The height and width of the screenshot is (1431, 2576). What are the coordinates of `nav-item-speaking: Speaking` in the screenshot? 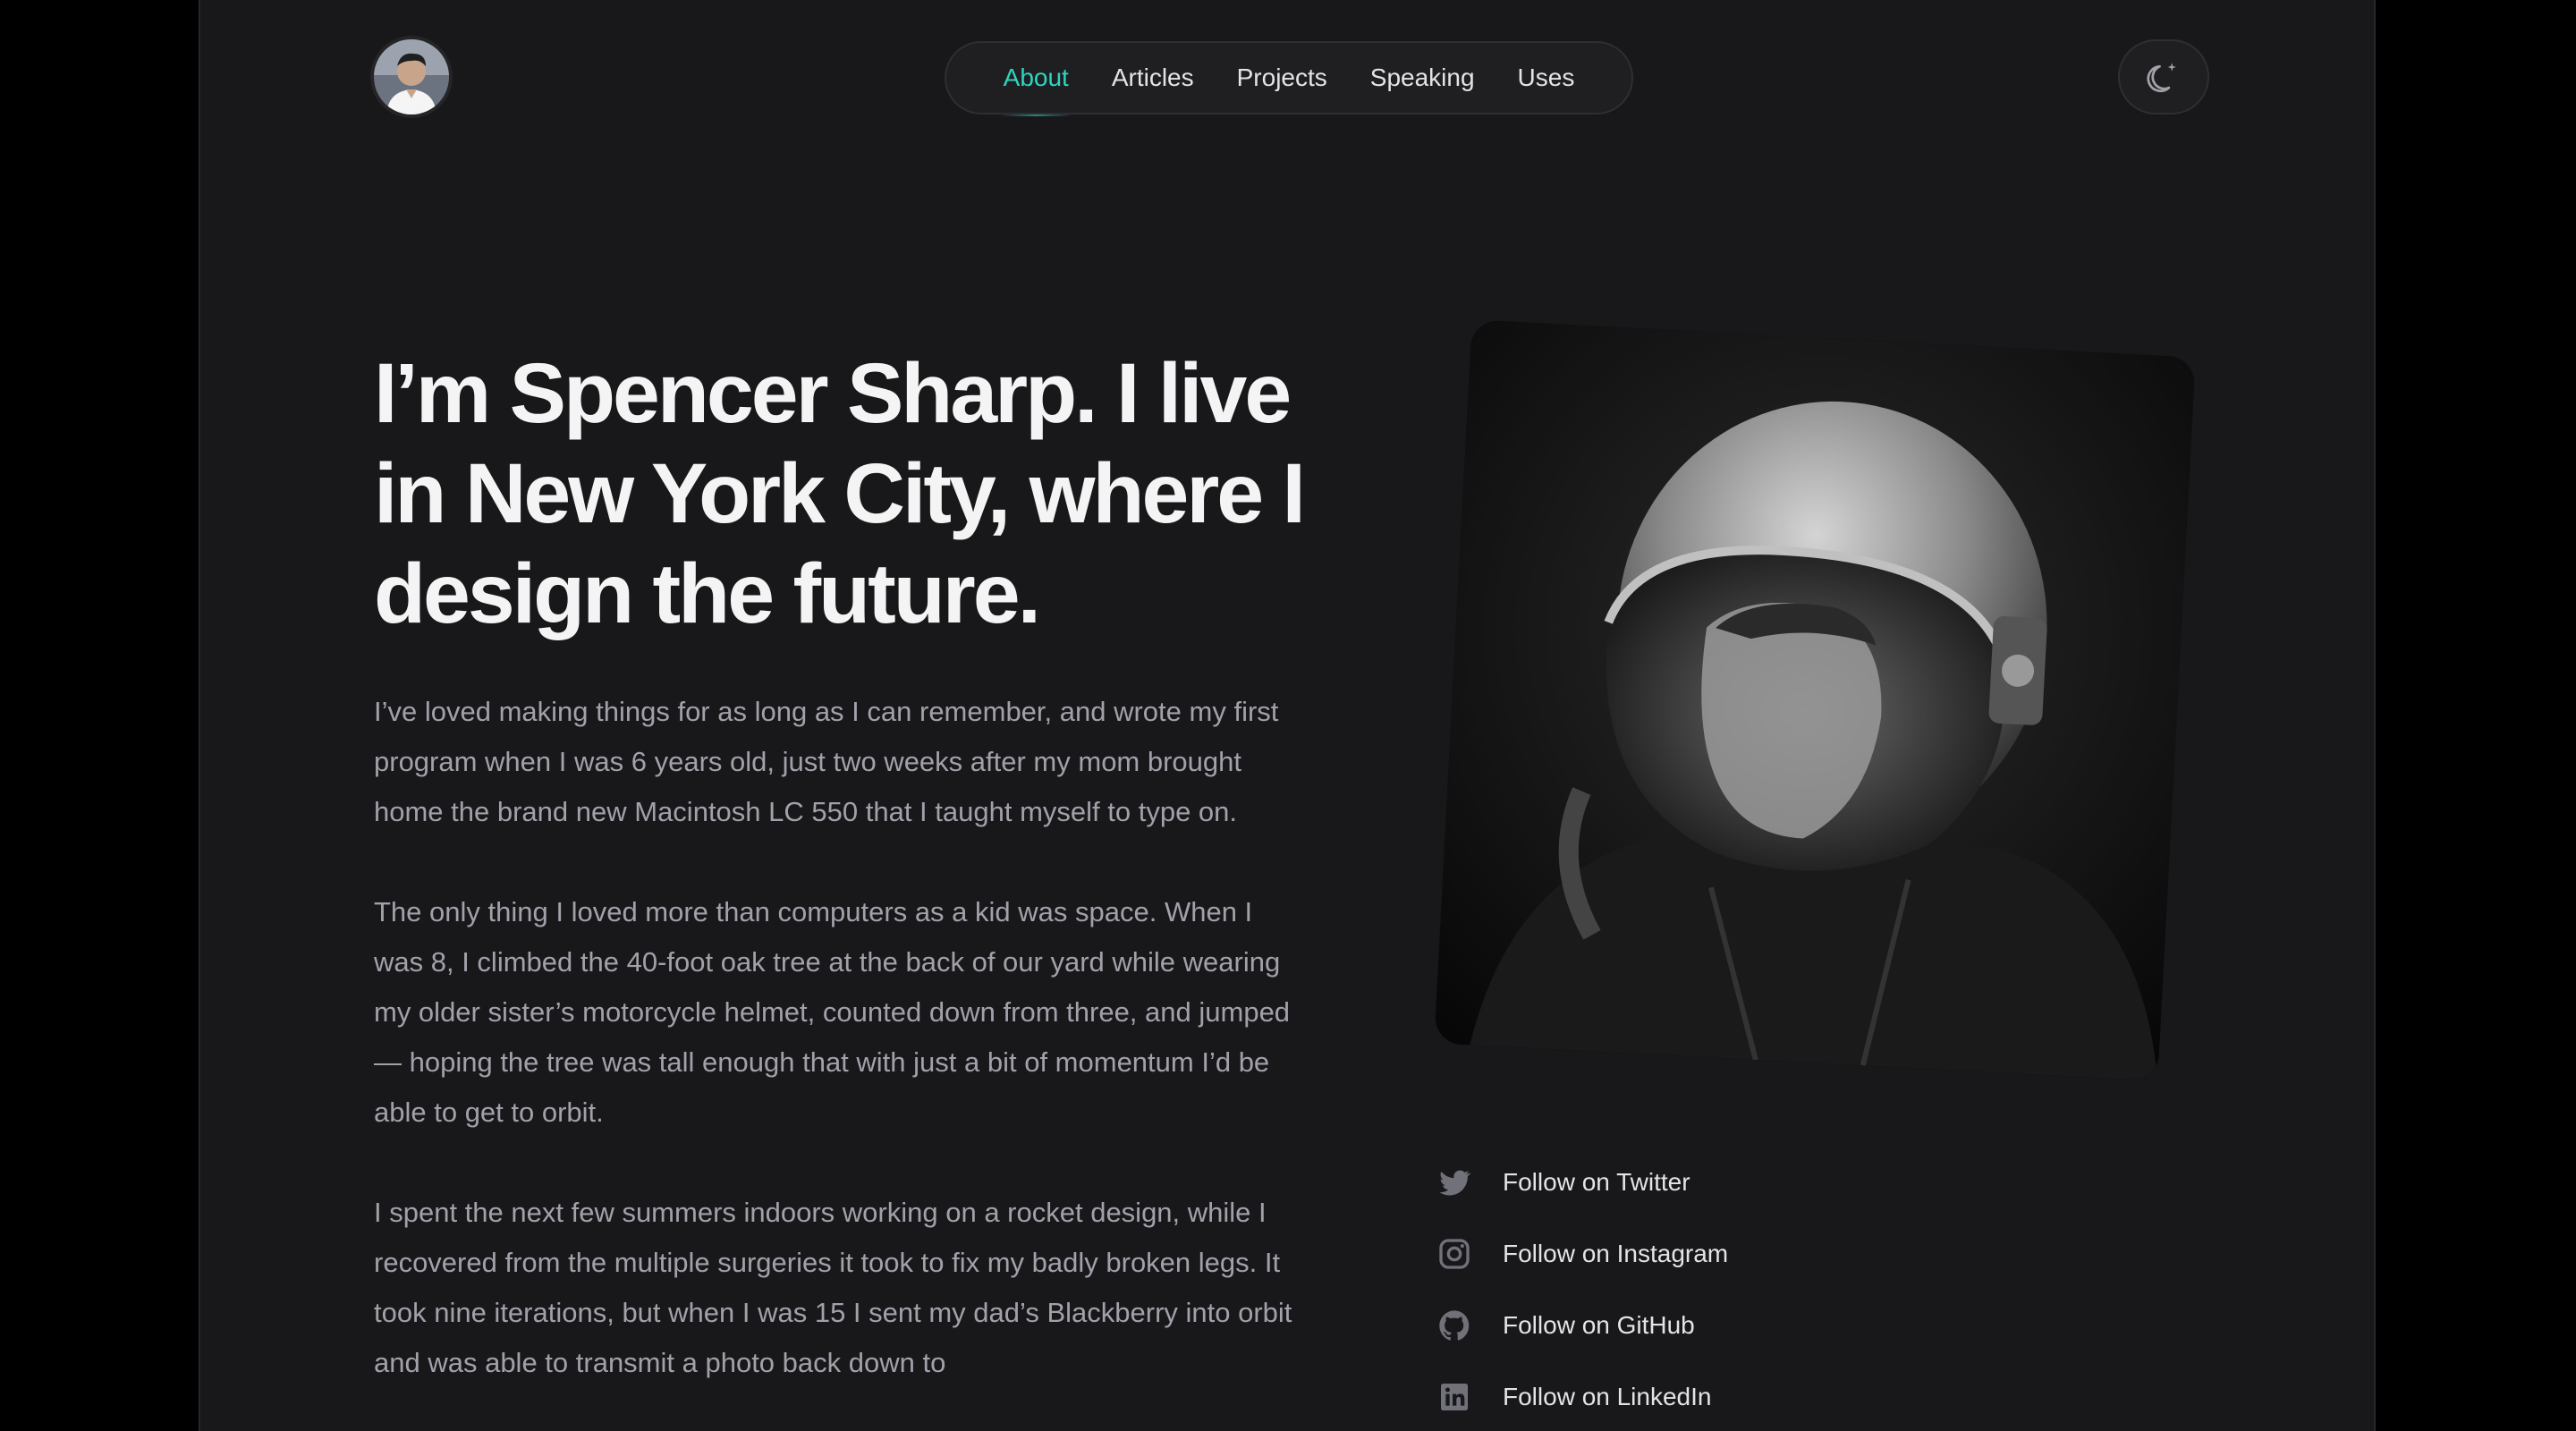 It's located at (1422, 78).